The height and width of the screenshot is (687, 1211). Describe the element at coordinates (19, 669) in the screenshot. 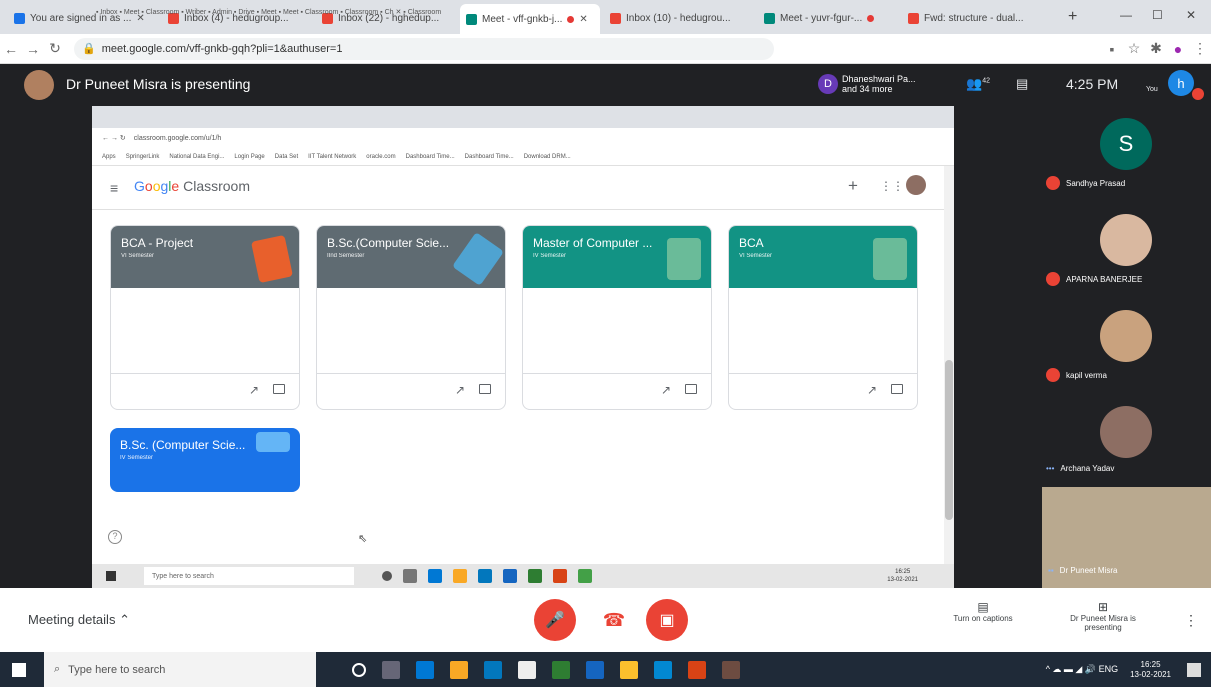

I see `windows-start-icon` at that location.